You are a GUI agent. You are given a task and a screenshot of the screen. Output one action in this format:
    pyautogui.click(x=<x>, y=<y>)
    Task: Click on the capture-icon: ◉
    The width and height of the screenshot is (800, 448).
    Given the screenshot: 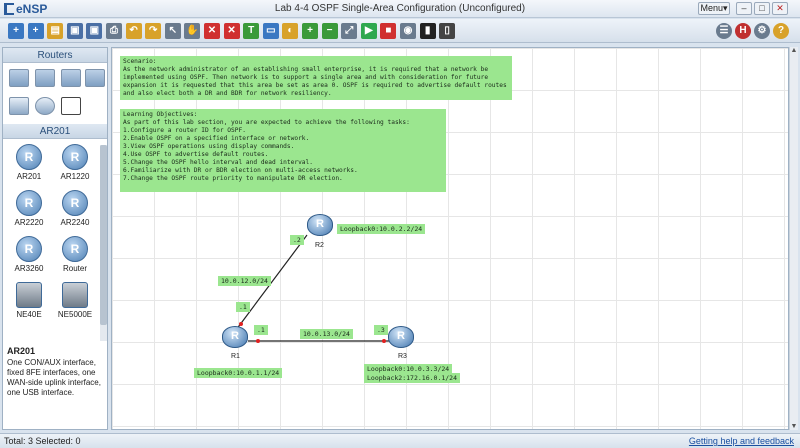 What is the action you would take?
    pyautogui.click(x=408, y=31)
    